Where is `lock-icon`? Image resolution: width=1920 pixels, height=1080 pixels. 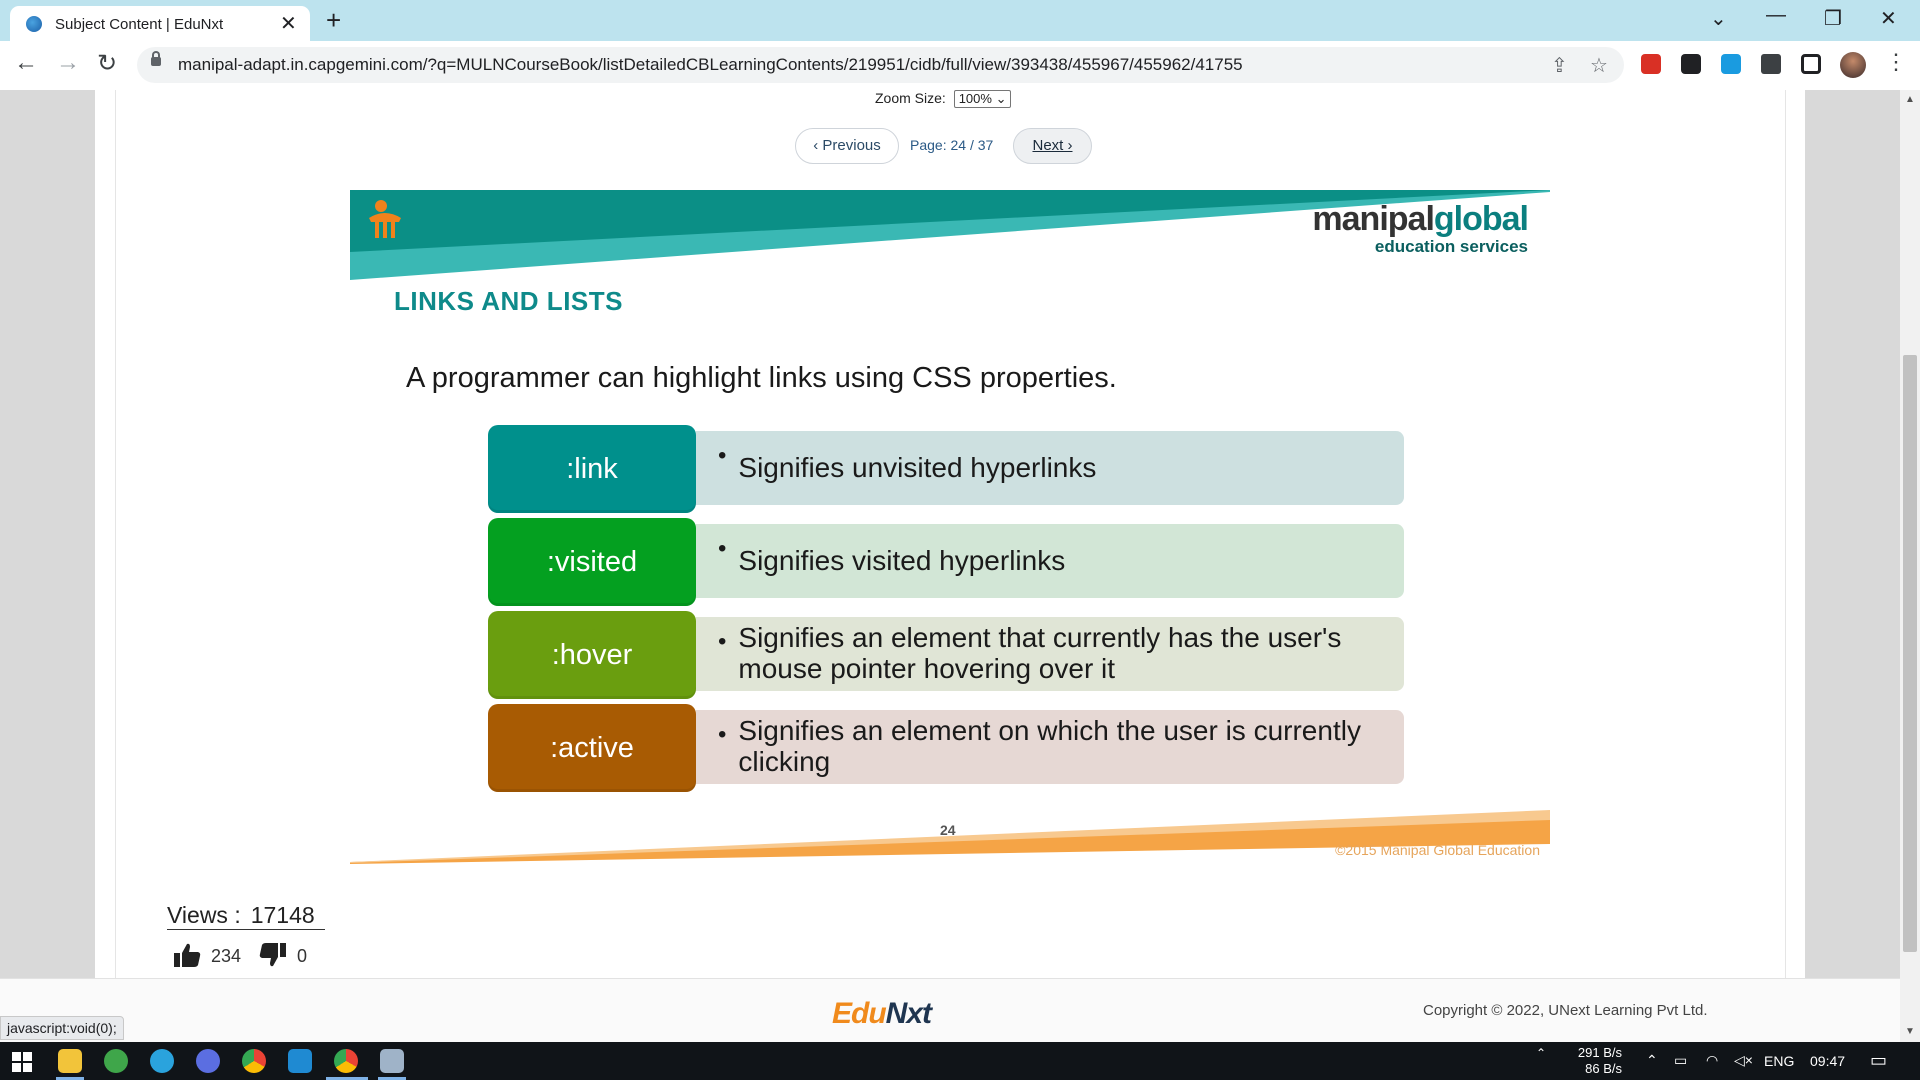 lock-icon is located at coordinates (156, 58).